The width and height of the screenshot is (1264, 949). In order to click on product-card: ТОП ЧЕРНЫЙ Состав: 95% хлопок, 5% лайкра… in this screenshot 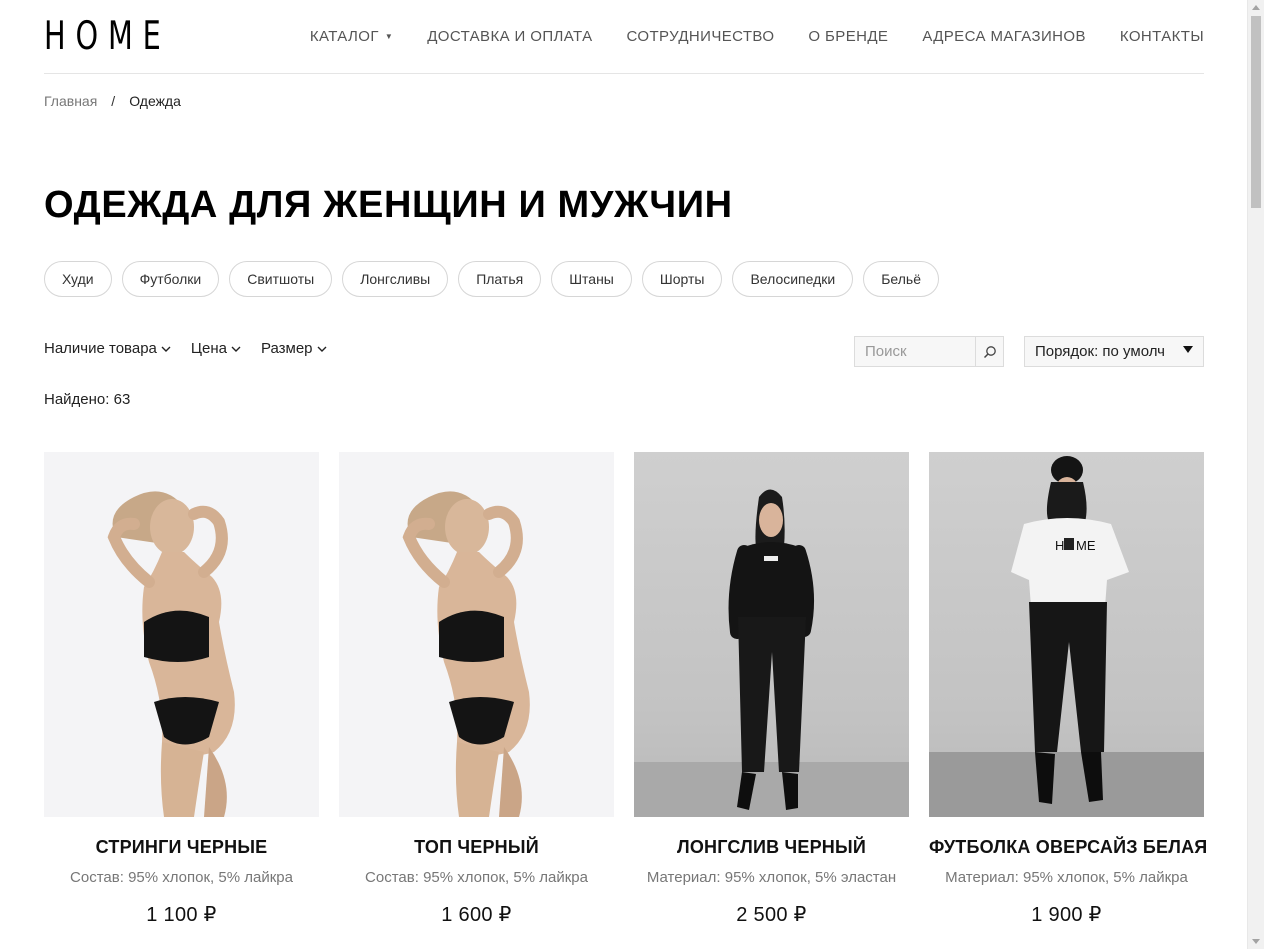, I will do `click(476, 689)`.